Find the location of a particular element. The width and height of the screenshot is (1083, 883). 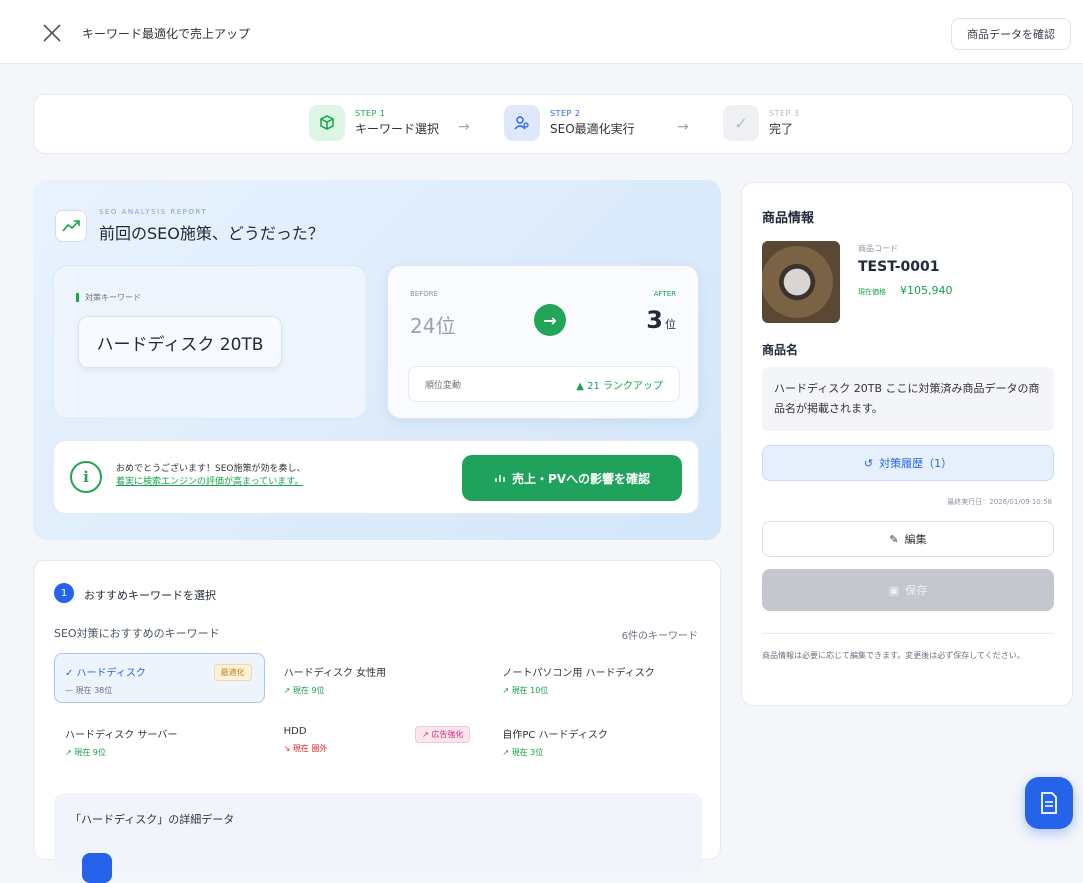

save-button: ▣ 保存 is located at coordinates (908, 590).